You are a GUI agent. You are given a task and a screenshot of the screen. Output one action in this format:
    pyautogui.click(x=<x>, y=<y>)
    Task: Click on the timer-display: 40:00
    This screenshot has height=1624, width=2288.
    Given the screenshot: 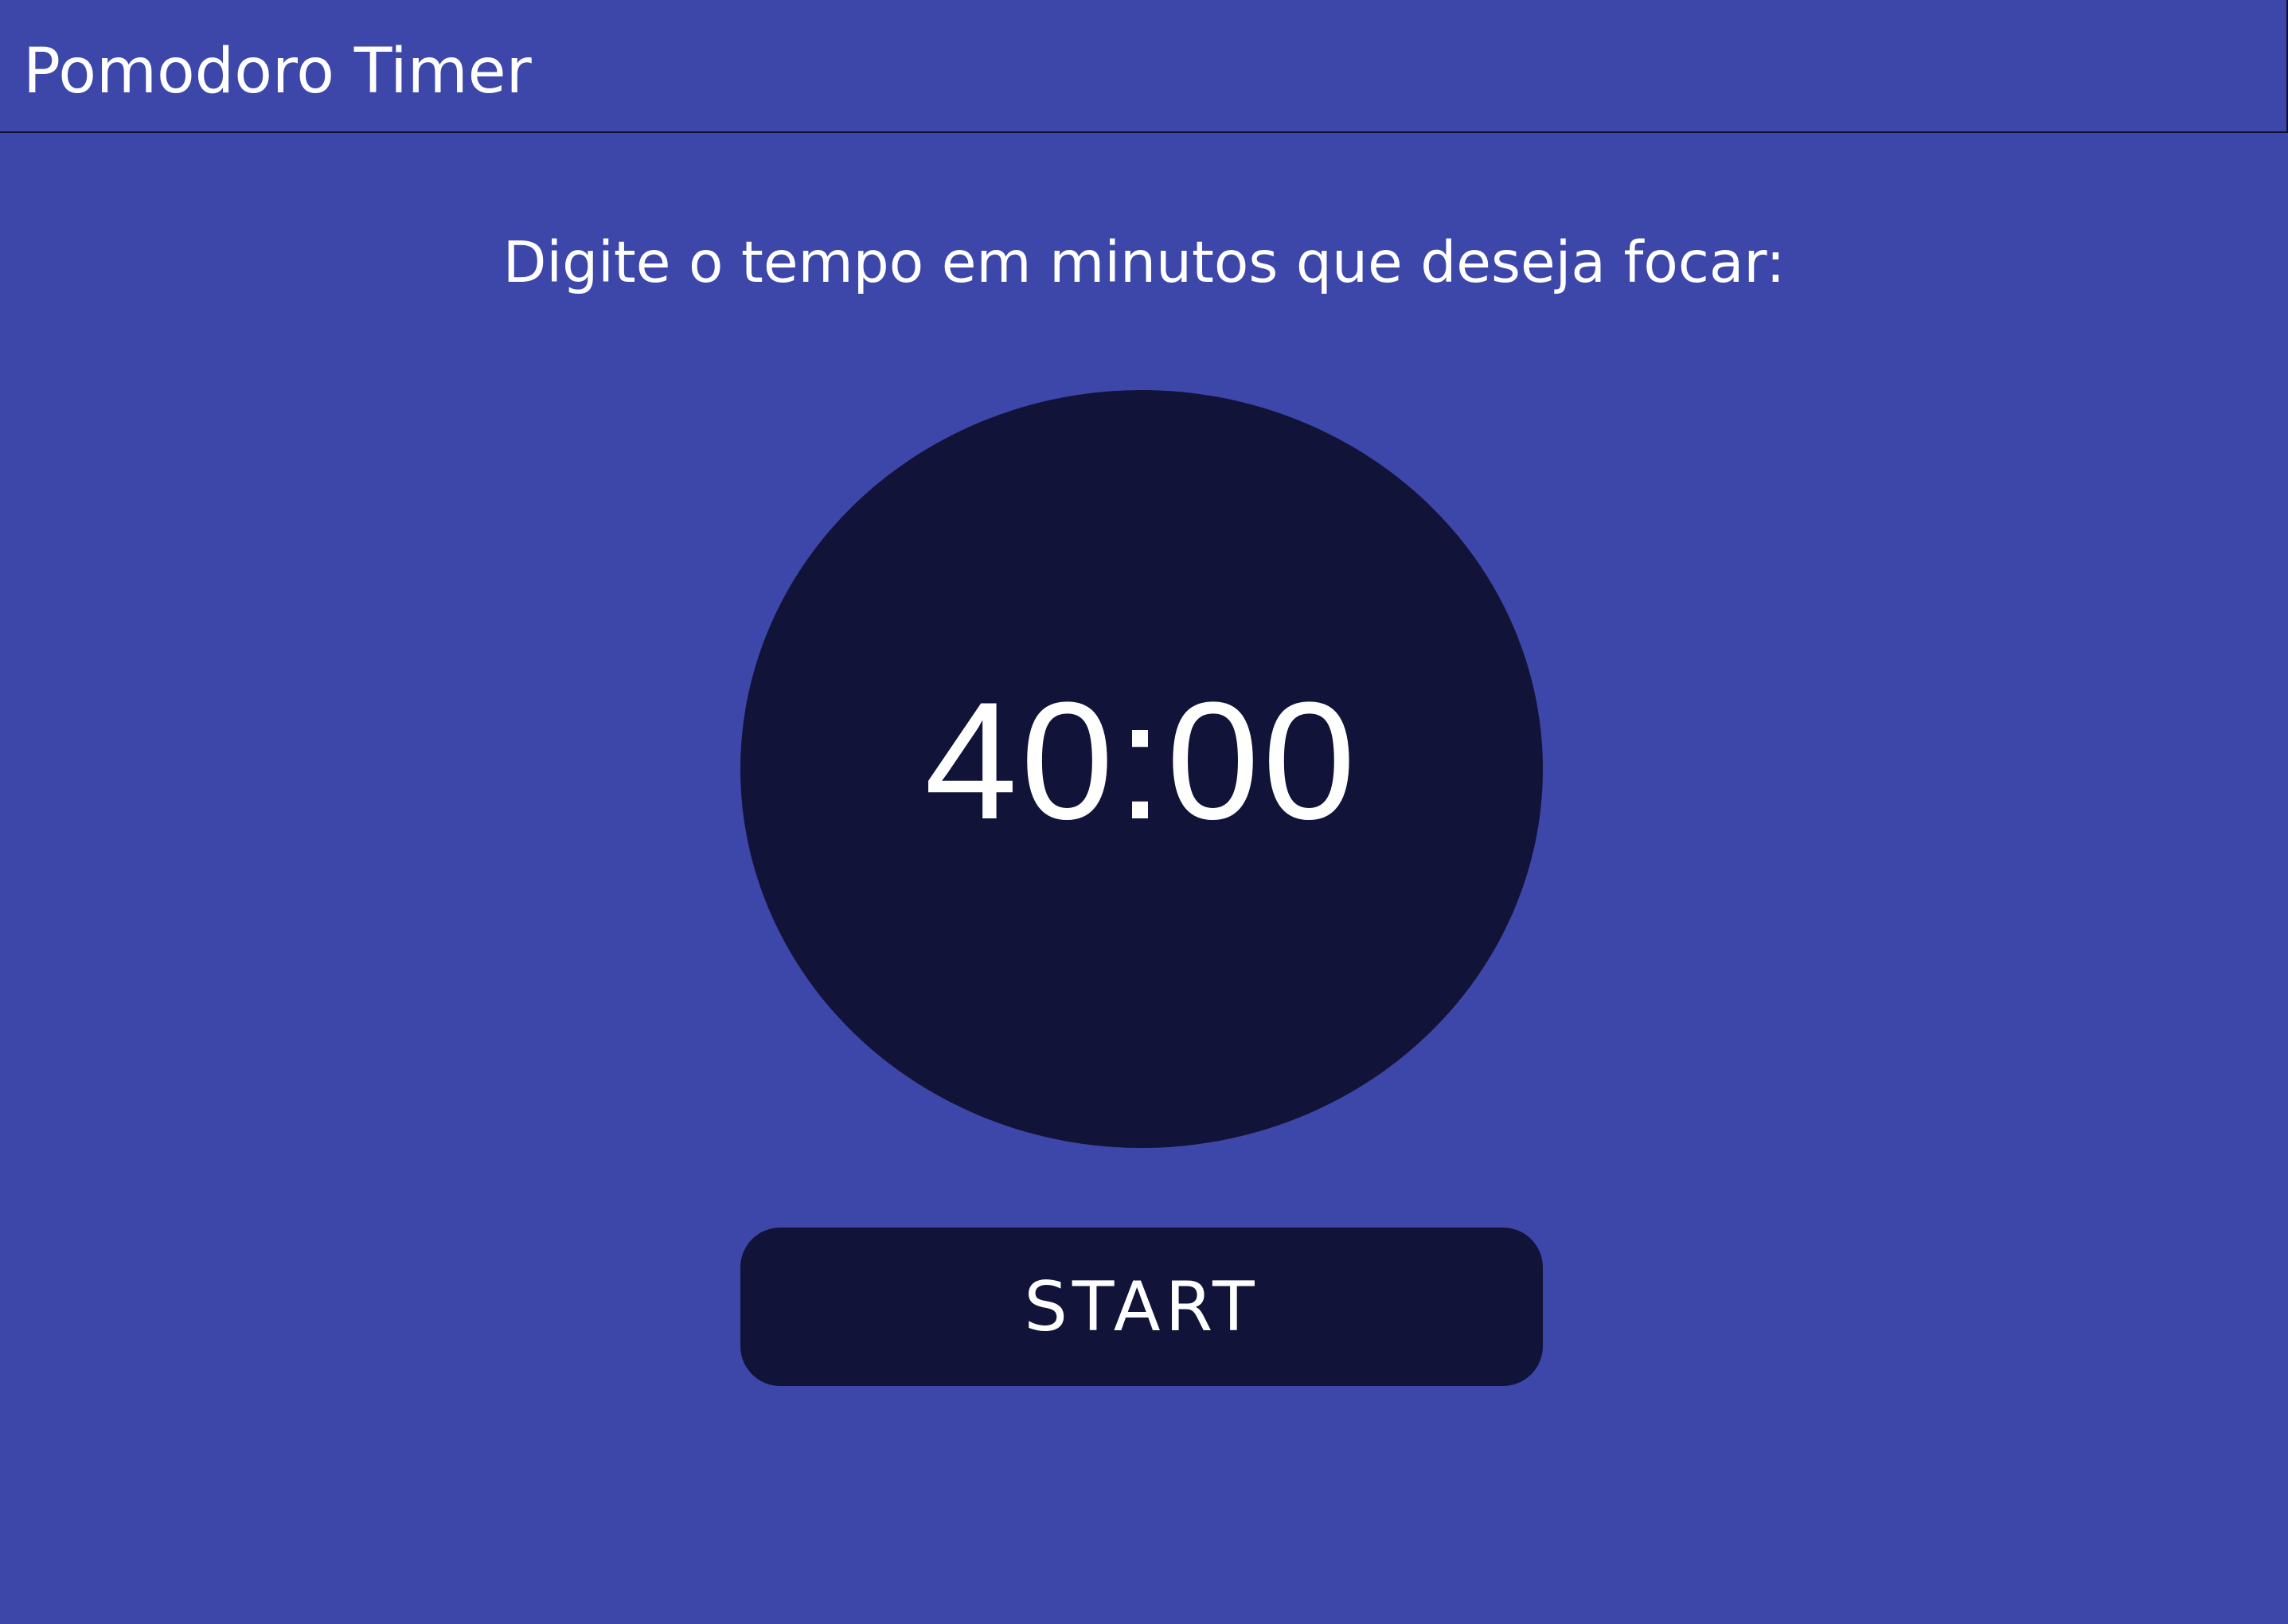 What is the action you would take?
    pyautogui.click(x=1141, y=760)
    